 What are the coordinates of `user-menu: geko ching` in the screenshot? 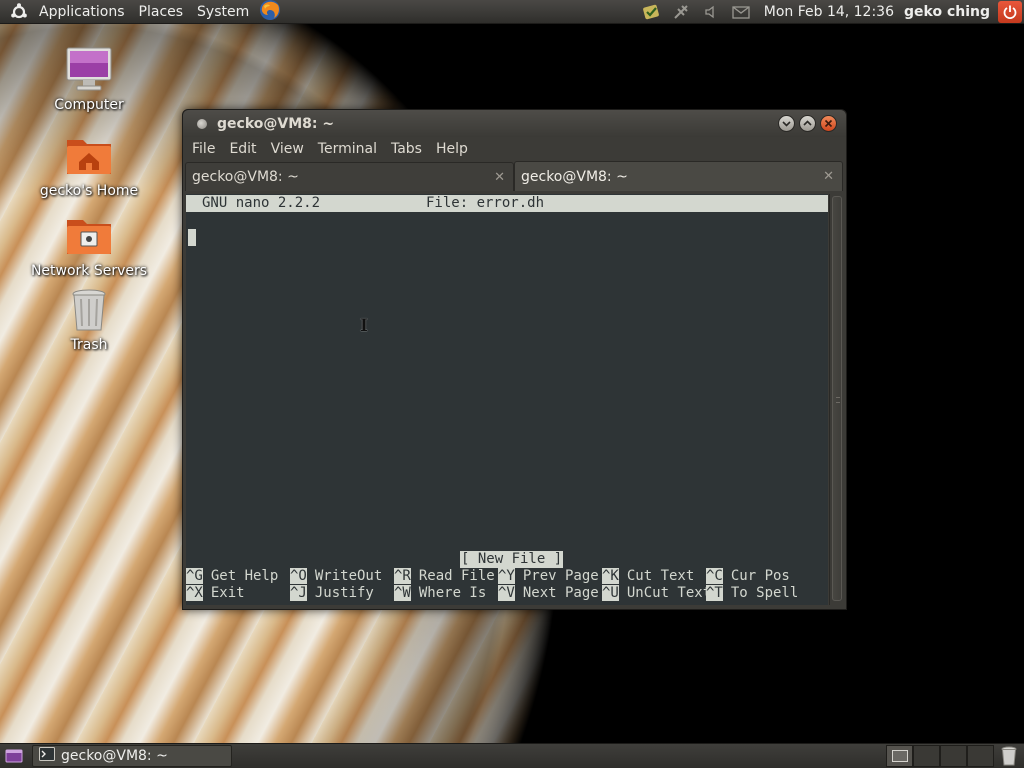 It's located at (947, 12).